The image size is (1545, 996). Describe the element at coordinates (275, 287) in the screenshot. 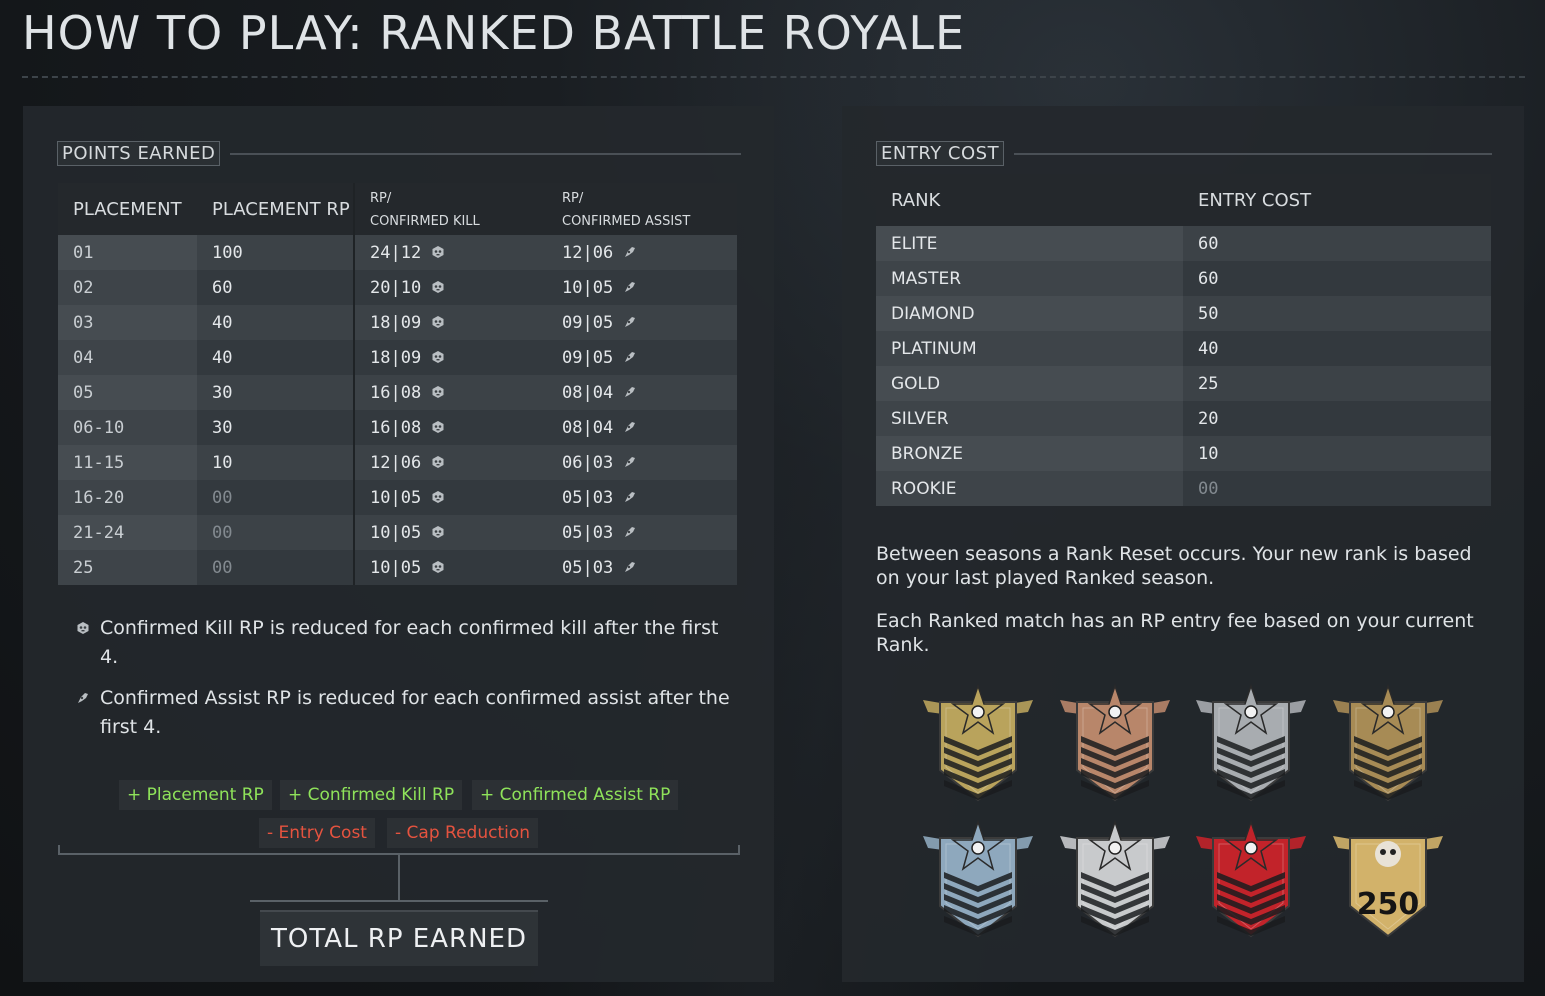

I see `placement-rp-cell: 60` at that location.